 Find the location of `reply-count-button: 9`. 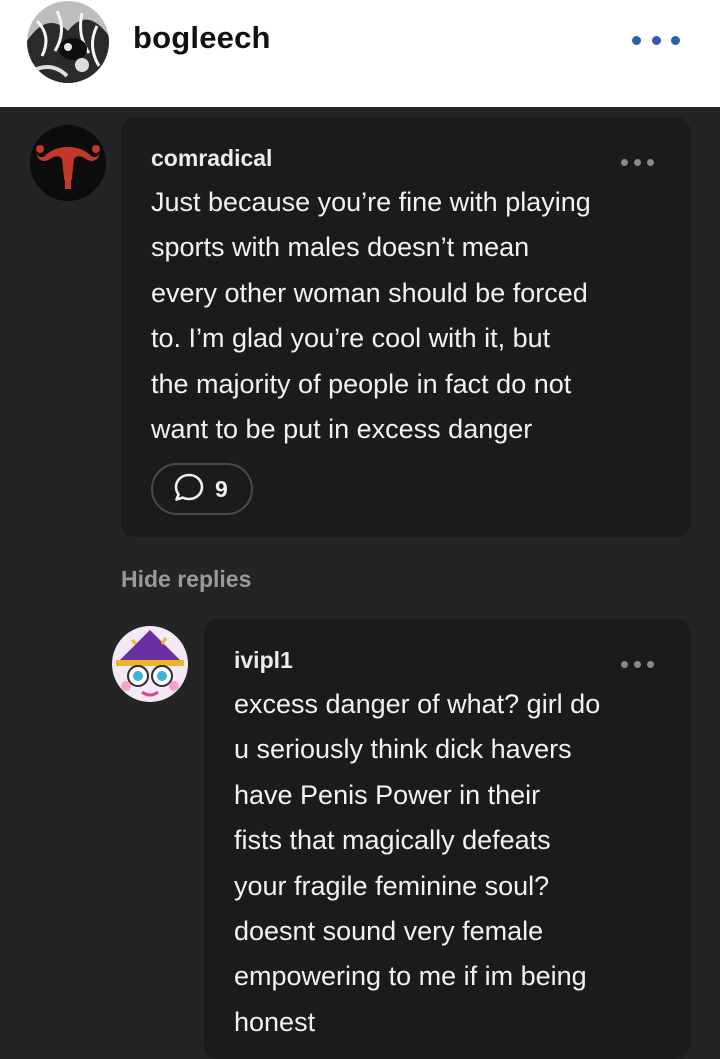

reply-count-button: 9 is located at coordinates (202, 489).